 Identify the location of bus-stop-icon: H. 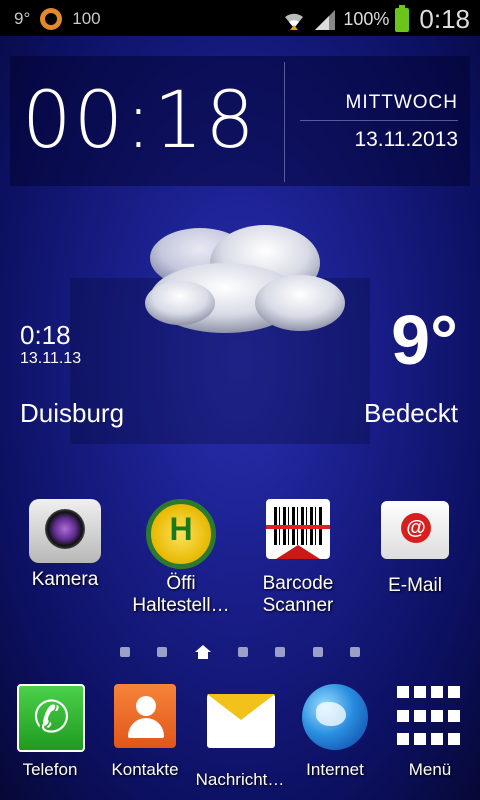
(181, 534).